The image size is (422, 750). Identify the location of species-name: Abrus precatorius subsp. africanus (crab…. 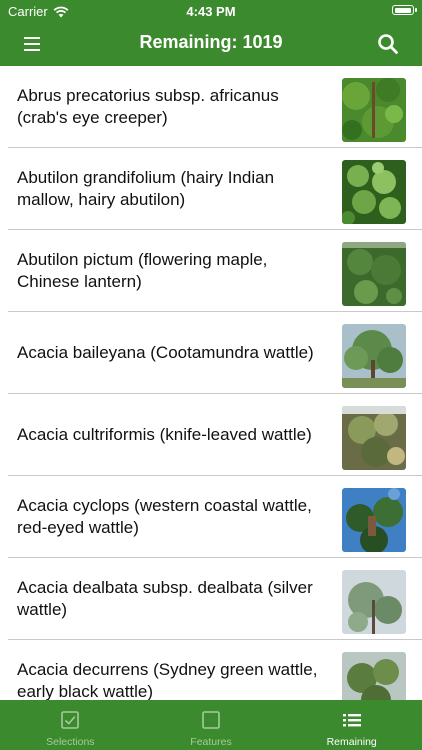
(148, 106).